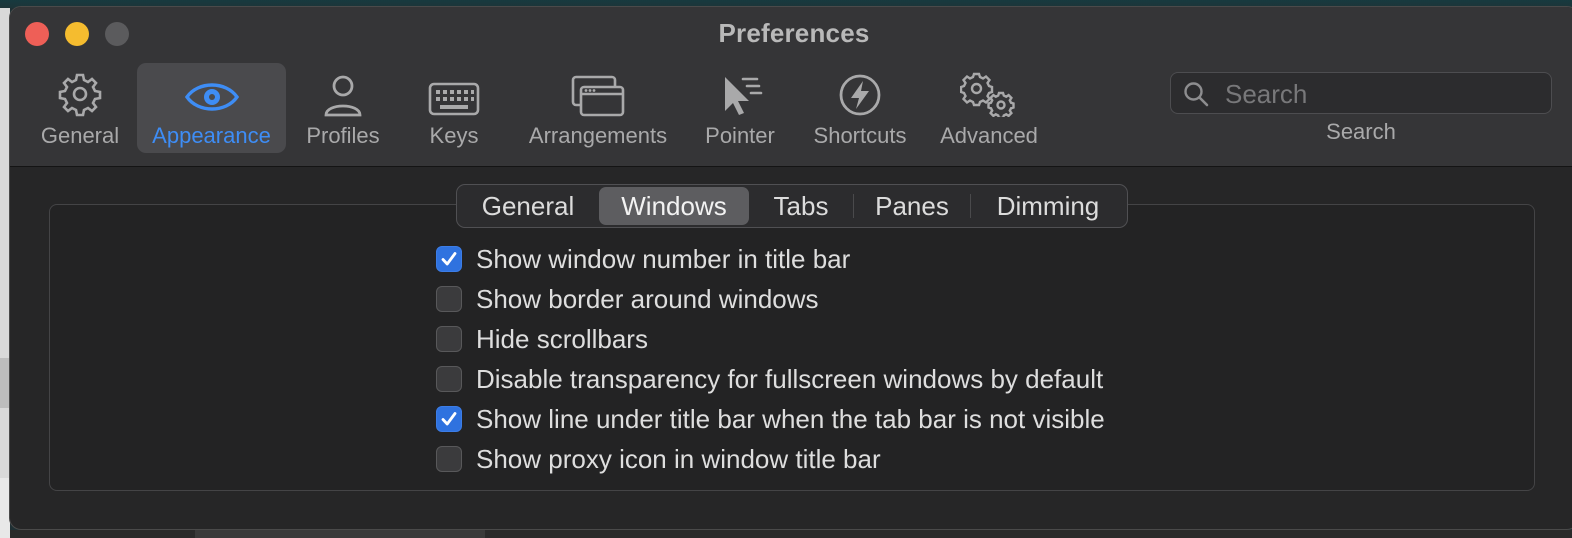 The width and height of the screenshot is (1572, 538). What do you see at coordinates (791, 534) in the screenshot?
I see `background-window-bottom` at bounding box center [791, 534].